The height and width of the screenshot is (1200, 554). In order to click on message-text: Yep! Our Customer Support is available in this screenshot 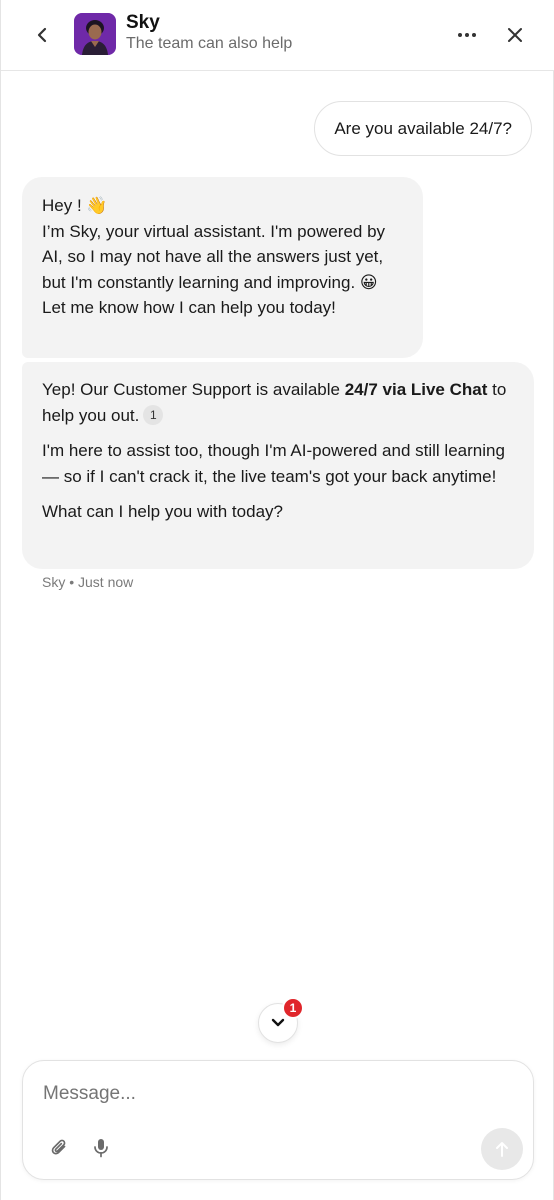, I will do `click(193, 389)`.